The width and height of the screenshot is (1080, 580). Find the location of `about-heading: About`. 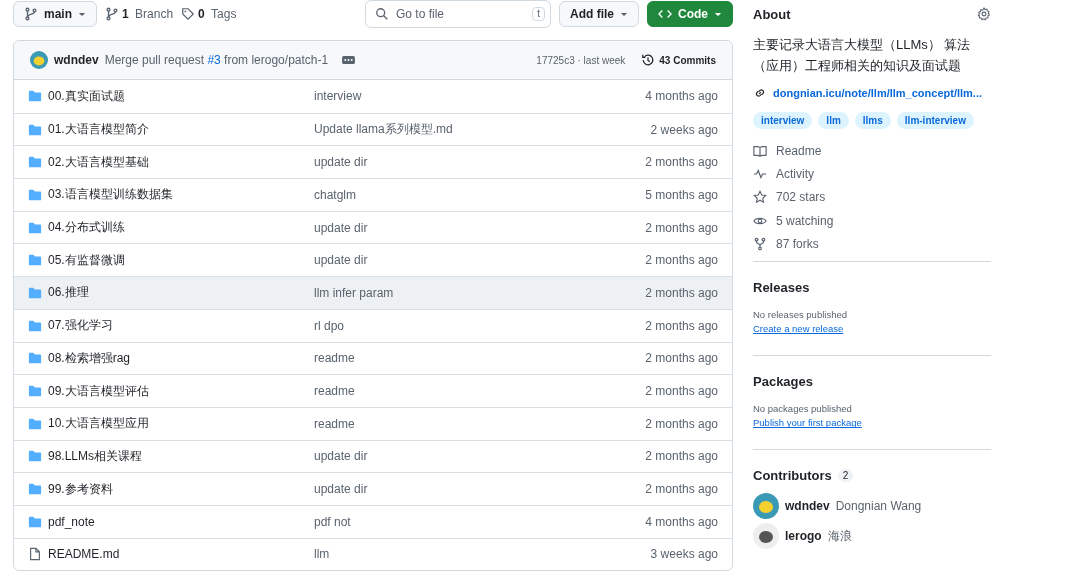

about-heading: About is located at coordinates (772, 14).